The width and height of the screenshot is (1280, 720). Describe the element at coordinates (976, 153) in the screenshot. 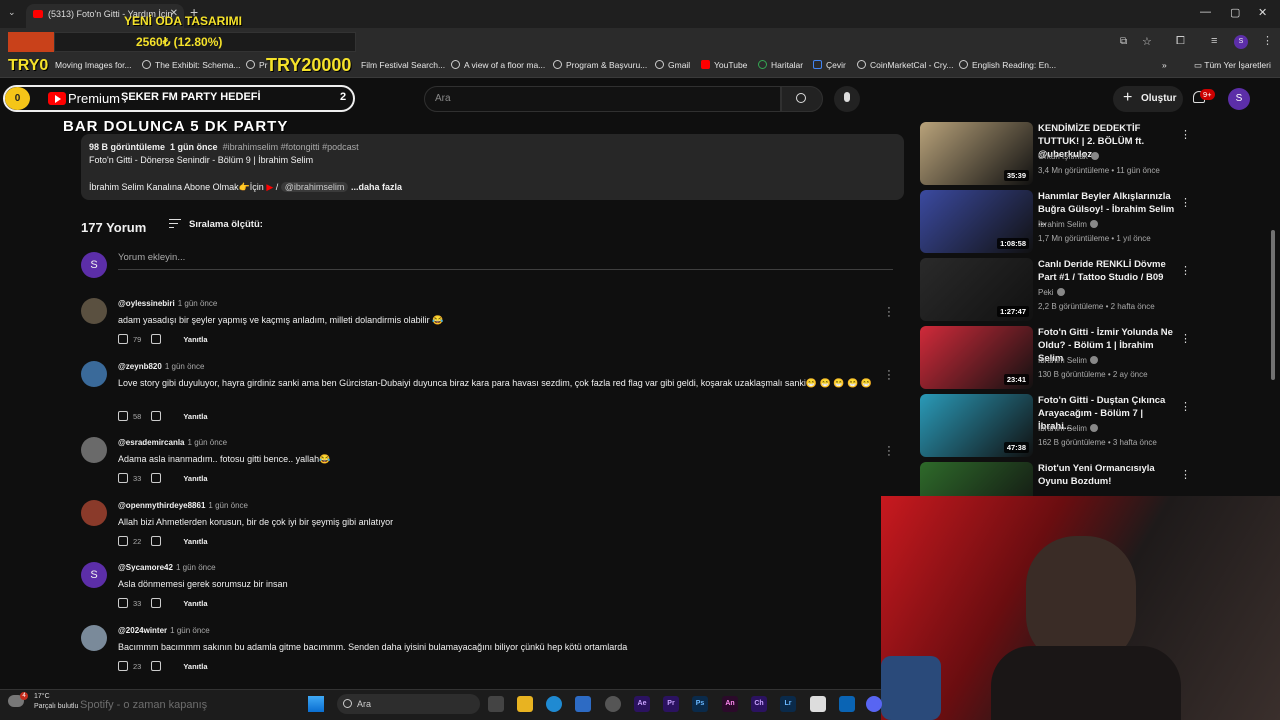

I see `video-thumbnail: 35:39` at that location.